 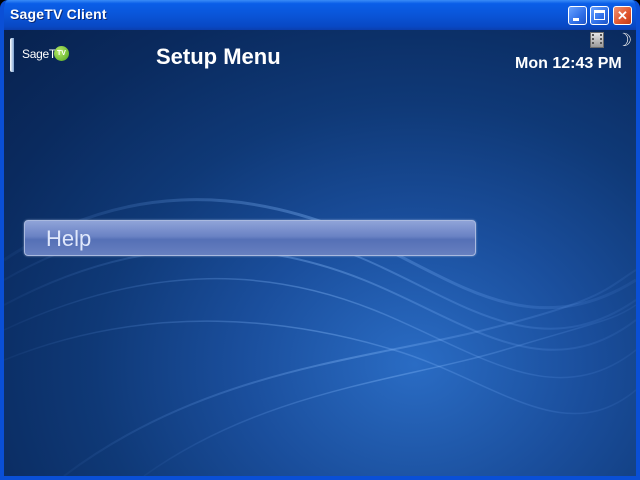 What do you see at coordinates (612, 41) in the screenshot?
I see `status-icons: ☽` at bounding box center [612, 41].